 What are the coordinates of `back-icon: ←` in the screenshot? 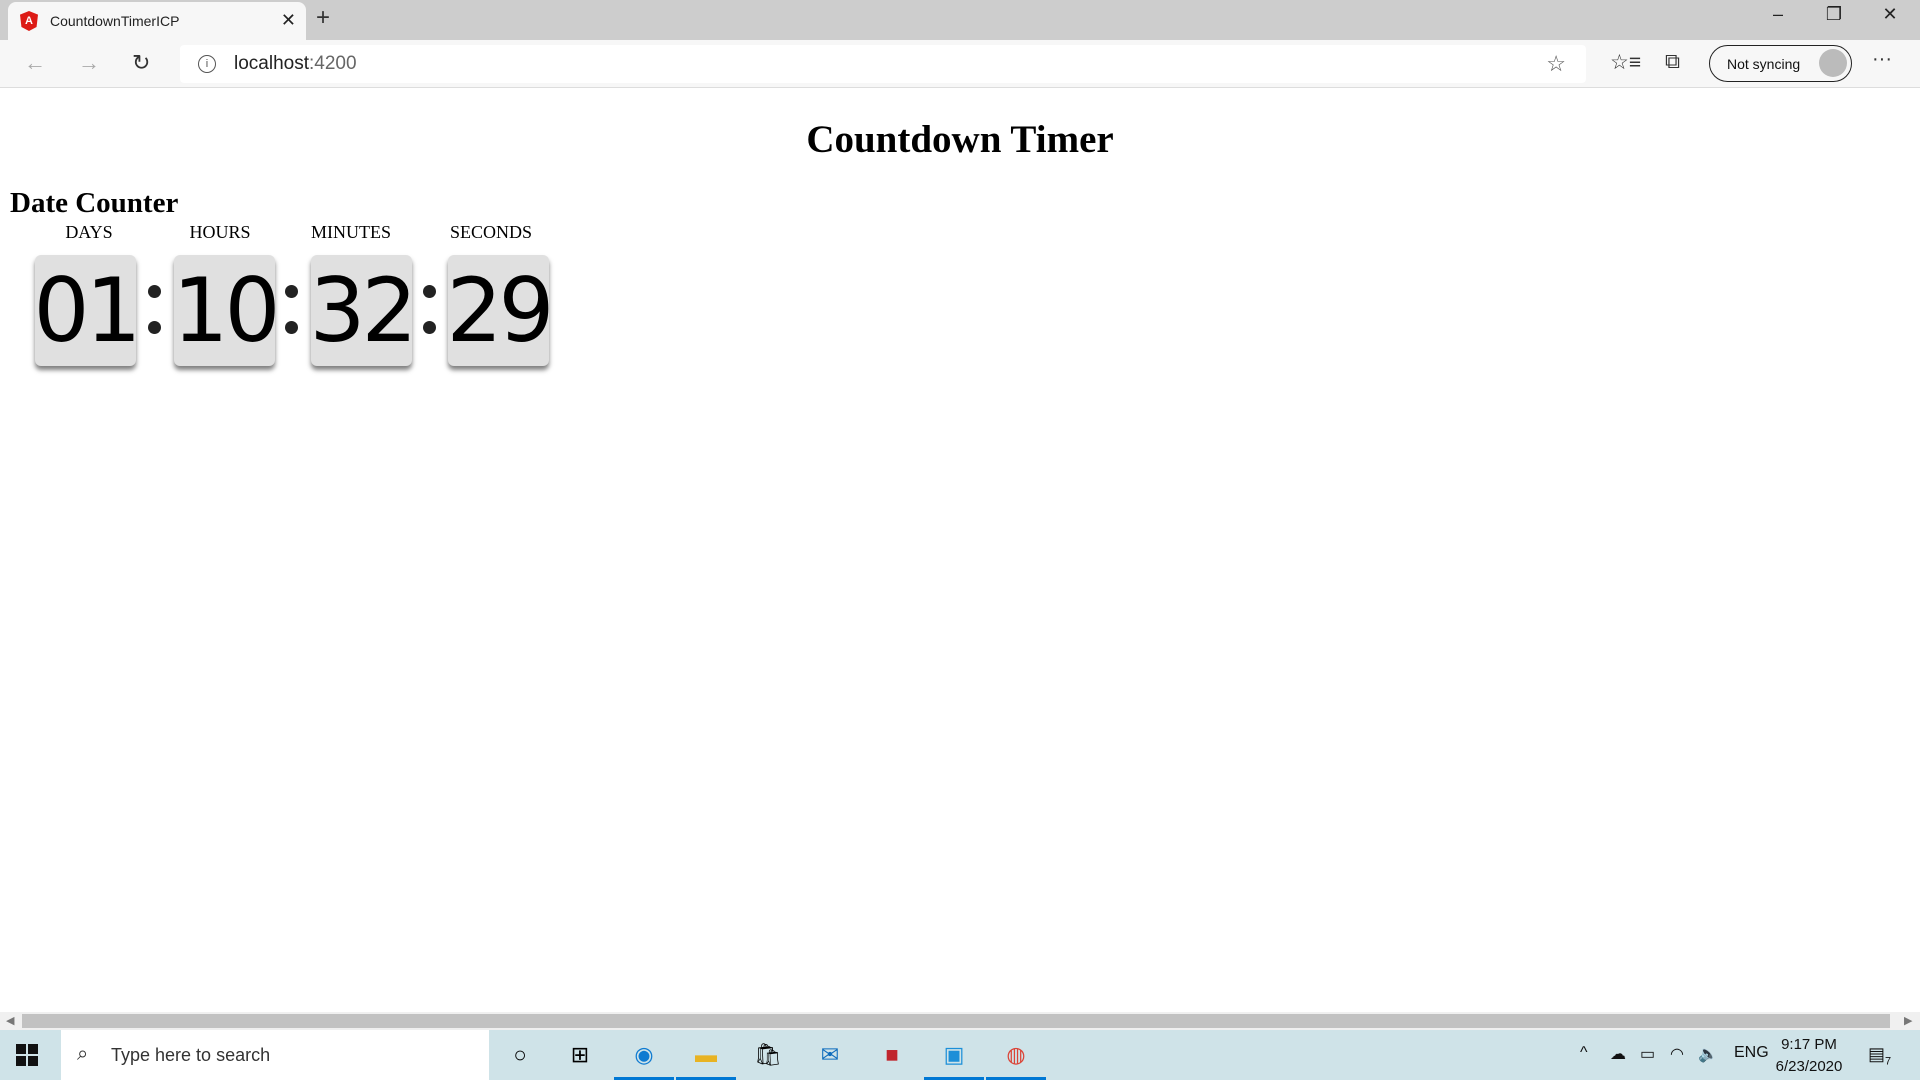 It's located at (35, 63).